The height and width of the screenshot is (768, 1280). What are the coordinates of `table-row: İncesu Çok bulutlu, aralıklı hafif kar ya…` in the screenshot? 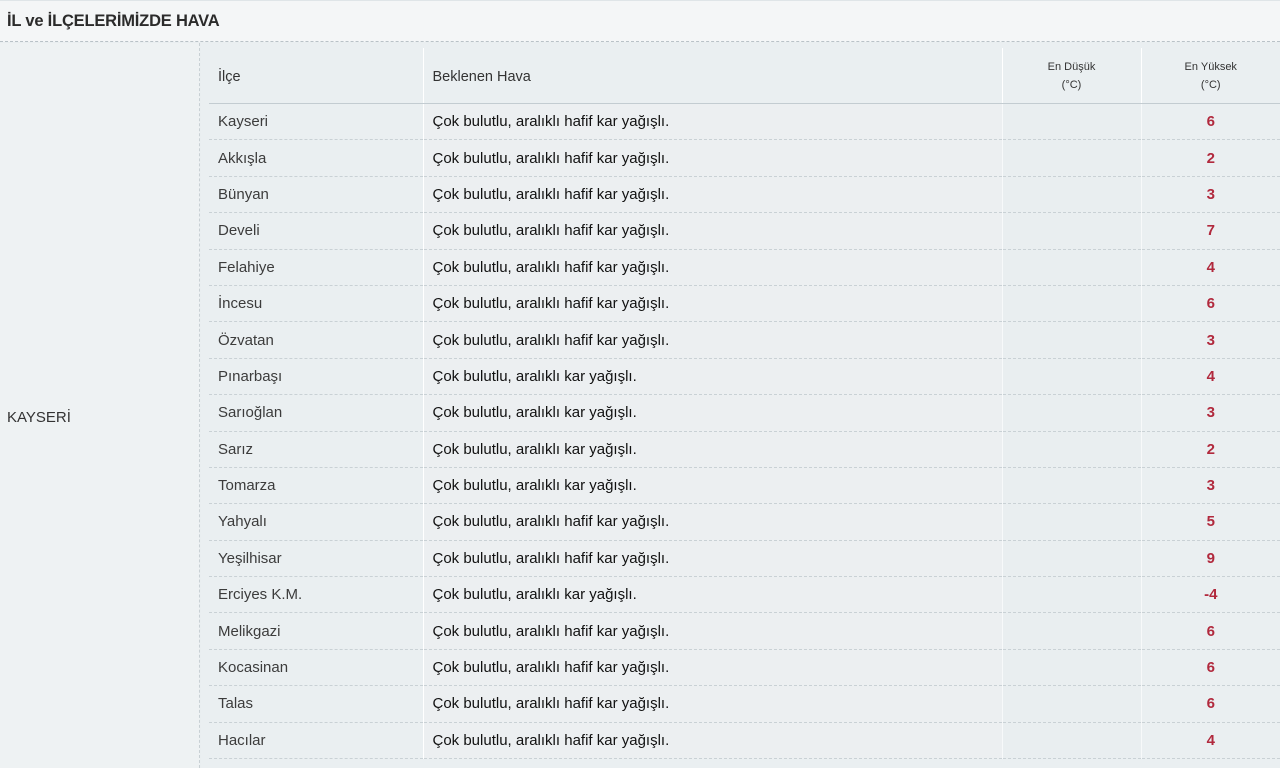 It's located at (744, 304).